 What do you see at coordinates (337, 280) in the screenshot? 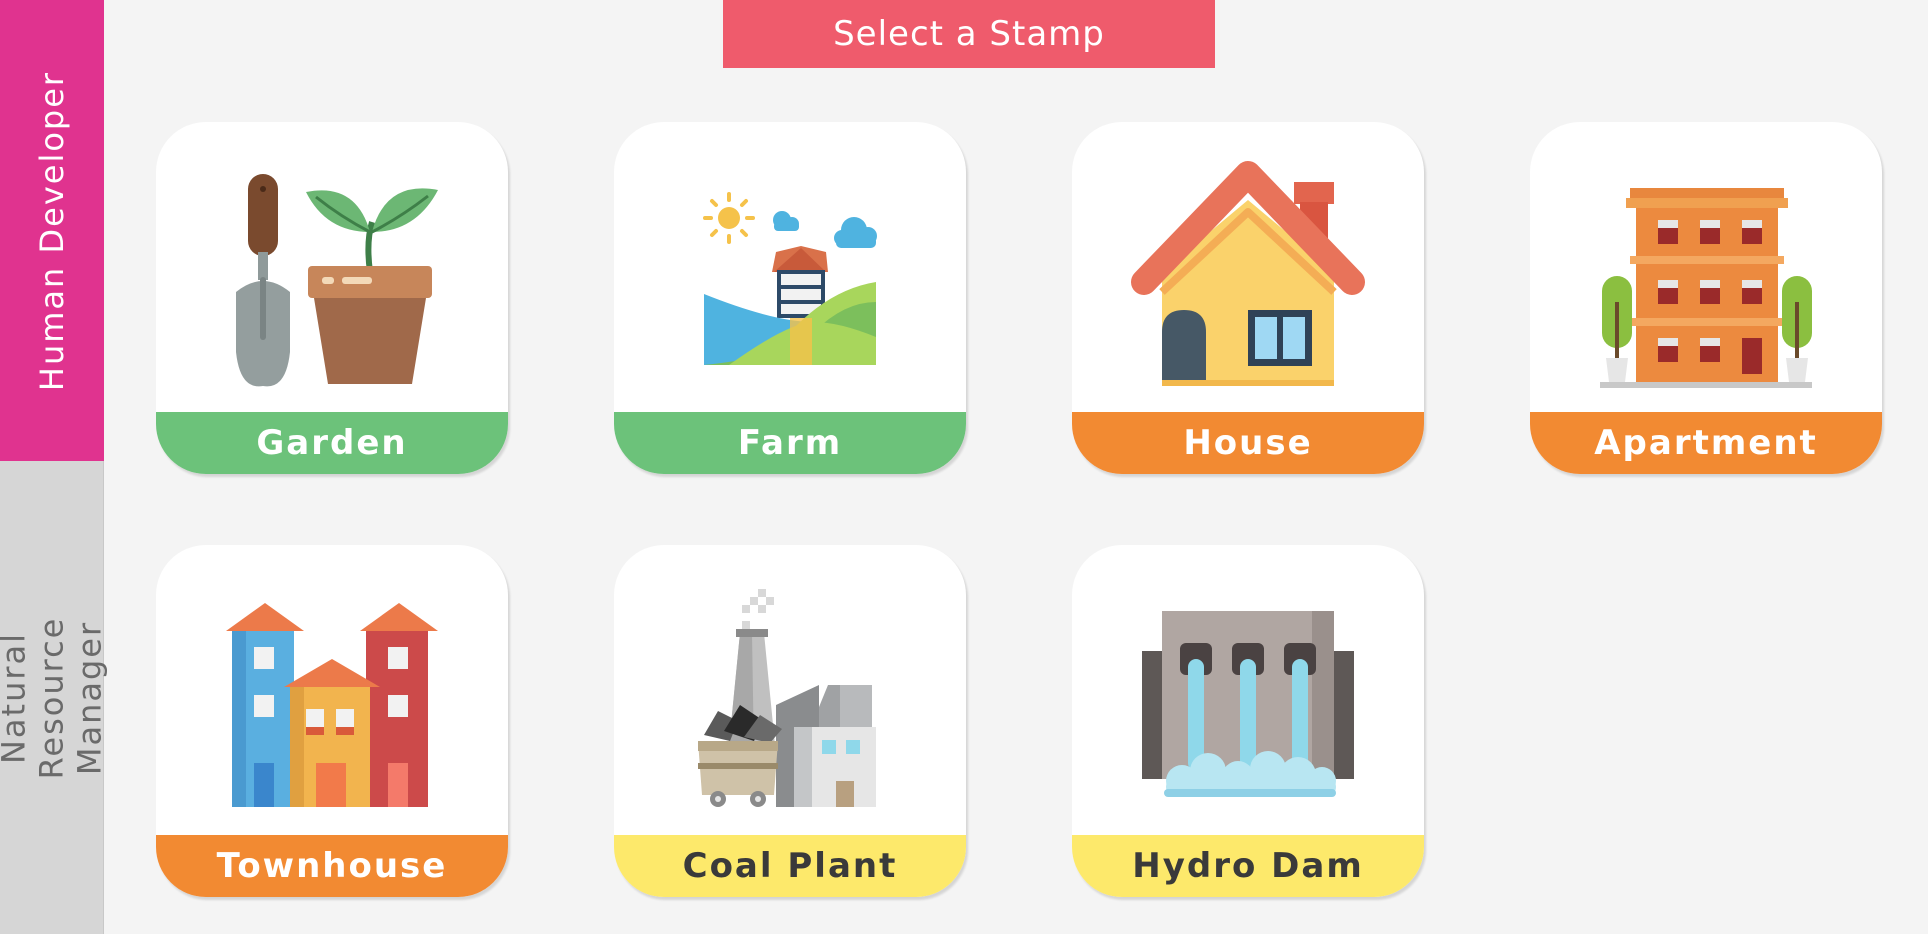
I see `garden-icon` at bounding box center [337, 280].